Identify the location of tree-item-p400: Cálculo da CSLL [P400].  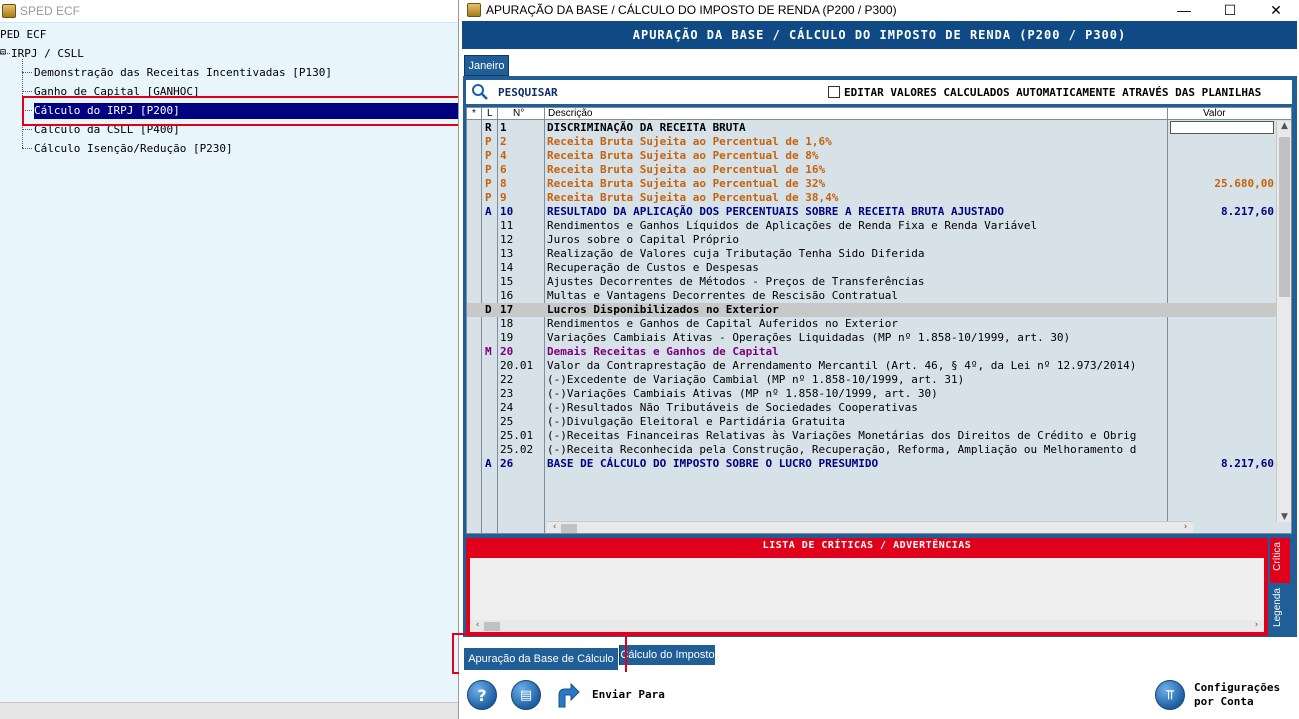
(107, 129).